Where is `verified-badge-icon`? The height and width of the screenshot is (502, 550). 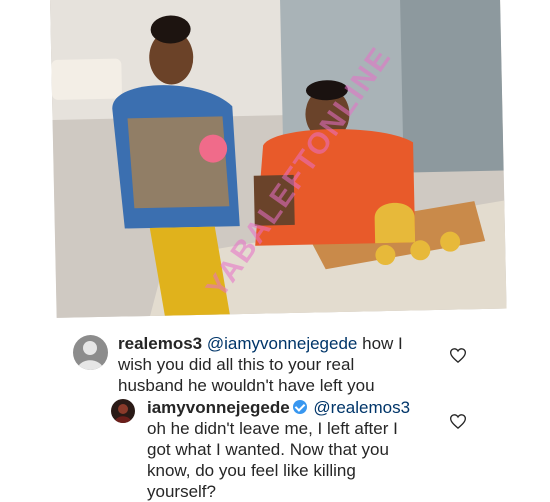 verified-badge-icon is located at coordinates (299, 407).